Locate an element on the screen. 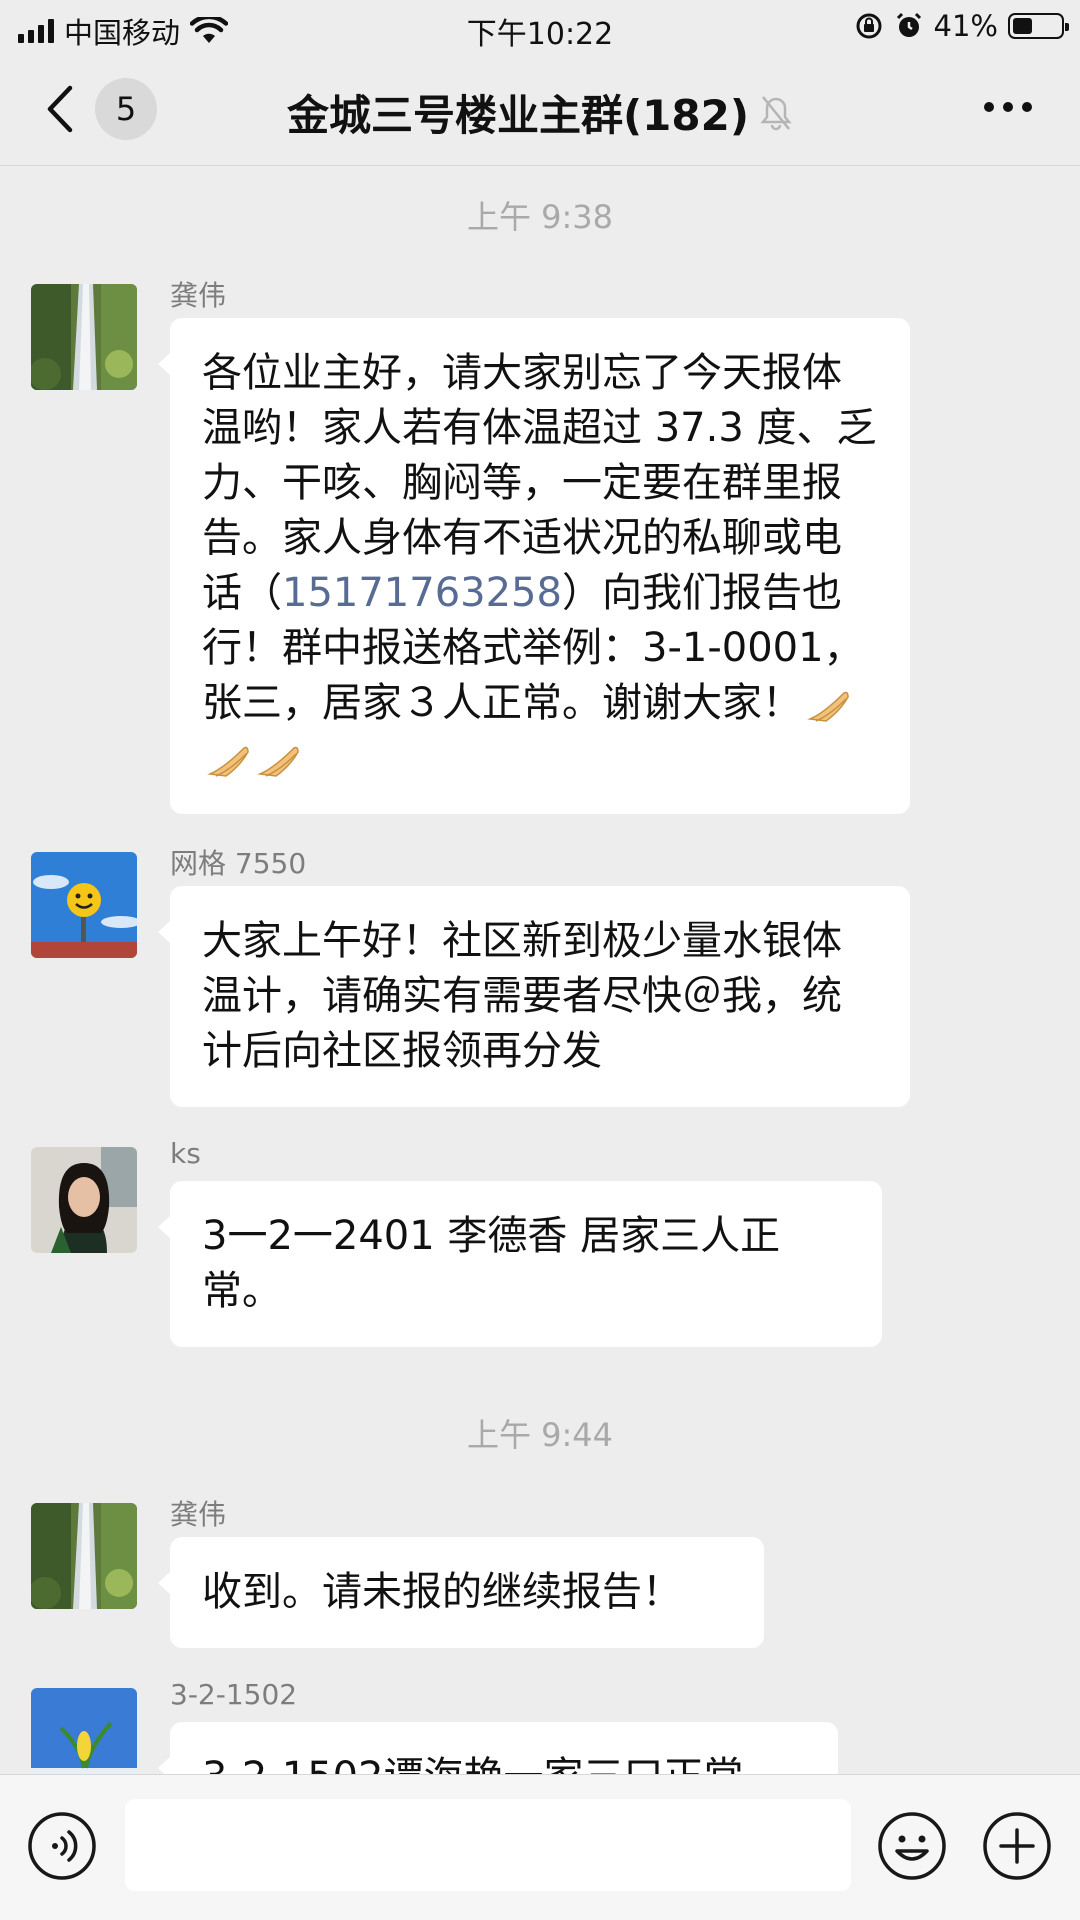  message-bubble: 收到。请未报的继续报告！ is located at coordinates (461, 1592).